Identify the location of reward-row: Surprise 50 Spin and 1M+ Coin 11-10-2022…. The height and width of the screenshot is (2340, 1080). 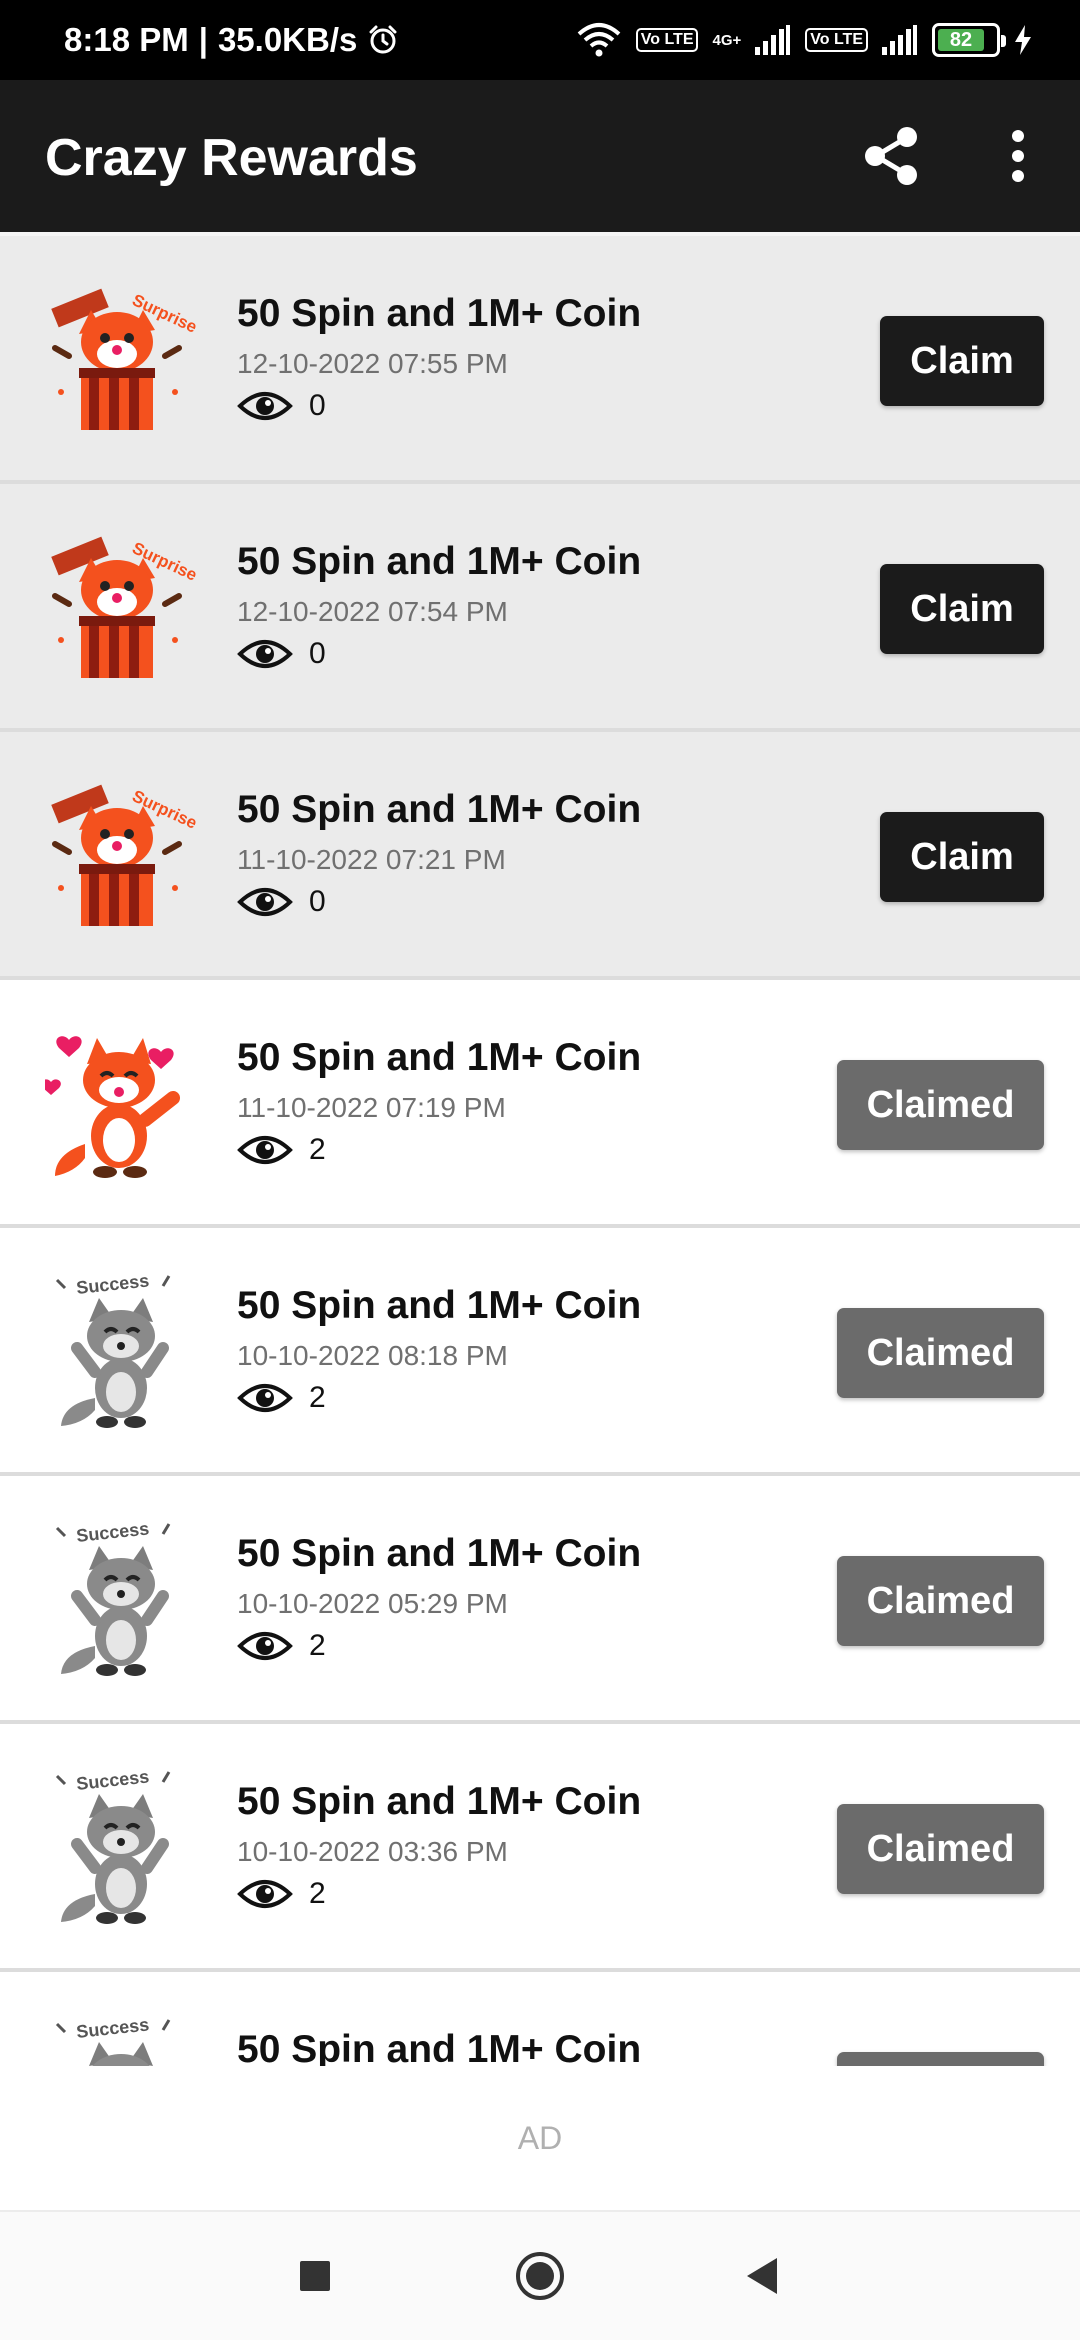
(540, 856).